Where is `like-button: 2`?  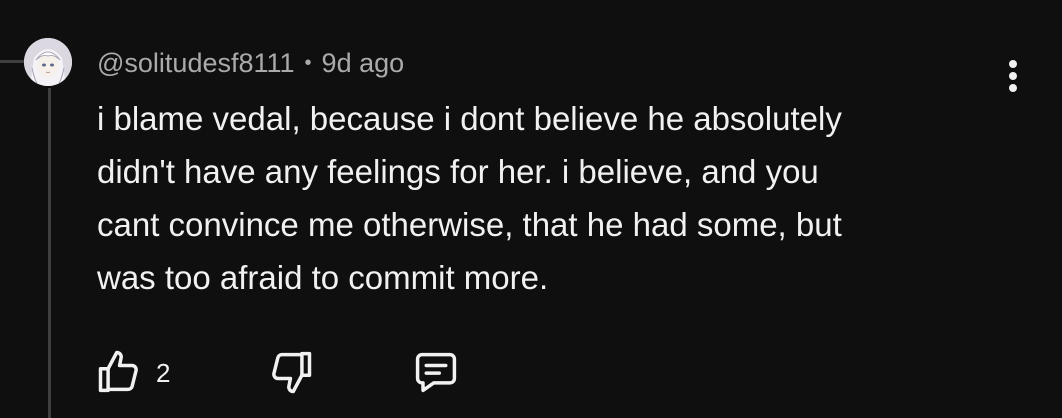 like-button: 2 is located at coordinates (132, 372).